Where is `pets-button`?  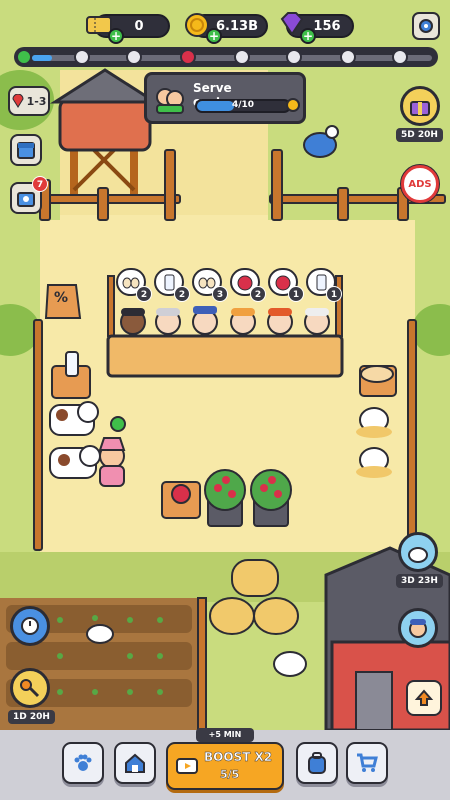 pets-button is located at coordinates (83, 763).